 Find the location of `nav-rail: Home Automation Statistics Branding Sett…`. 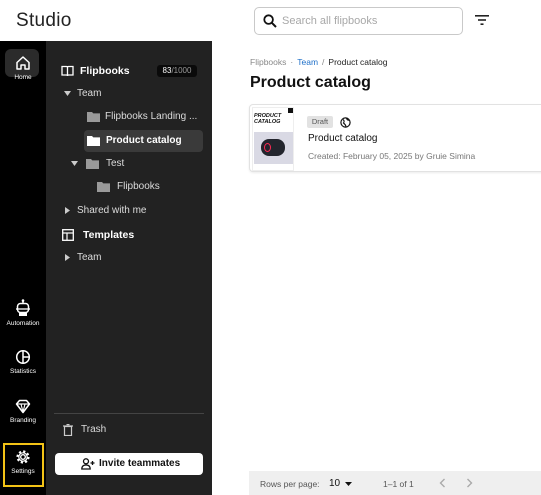

nav-rail: Home Automation Statistics Branding Sett… is located at coordinates (23, 268).